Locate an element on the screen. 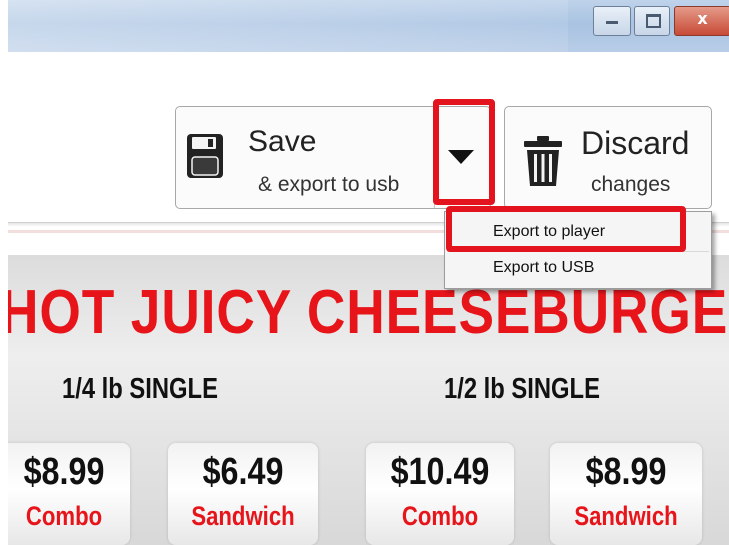 The image size is (729, 545). price-card: $6.49 Sandwich is located at coordinates (243, 494).